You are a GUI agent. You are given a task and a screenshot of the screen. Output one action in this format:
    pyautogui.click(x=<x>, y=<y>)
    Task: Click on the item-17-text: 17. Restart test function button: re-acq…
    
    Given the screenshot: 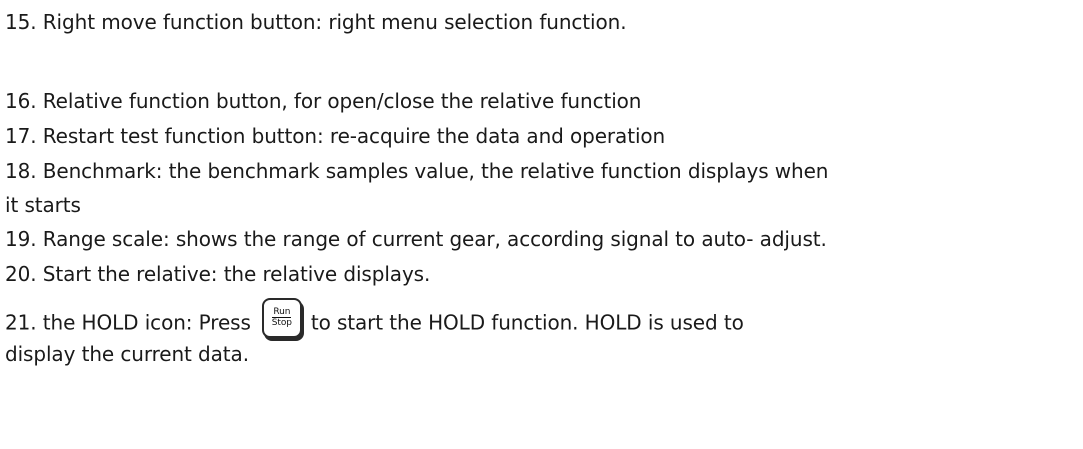 What is the action you would take?
    pyautogui.click(x=335, y=136)
    